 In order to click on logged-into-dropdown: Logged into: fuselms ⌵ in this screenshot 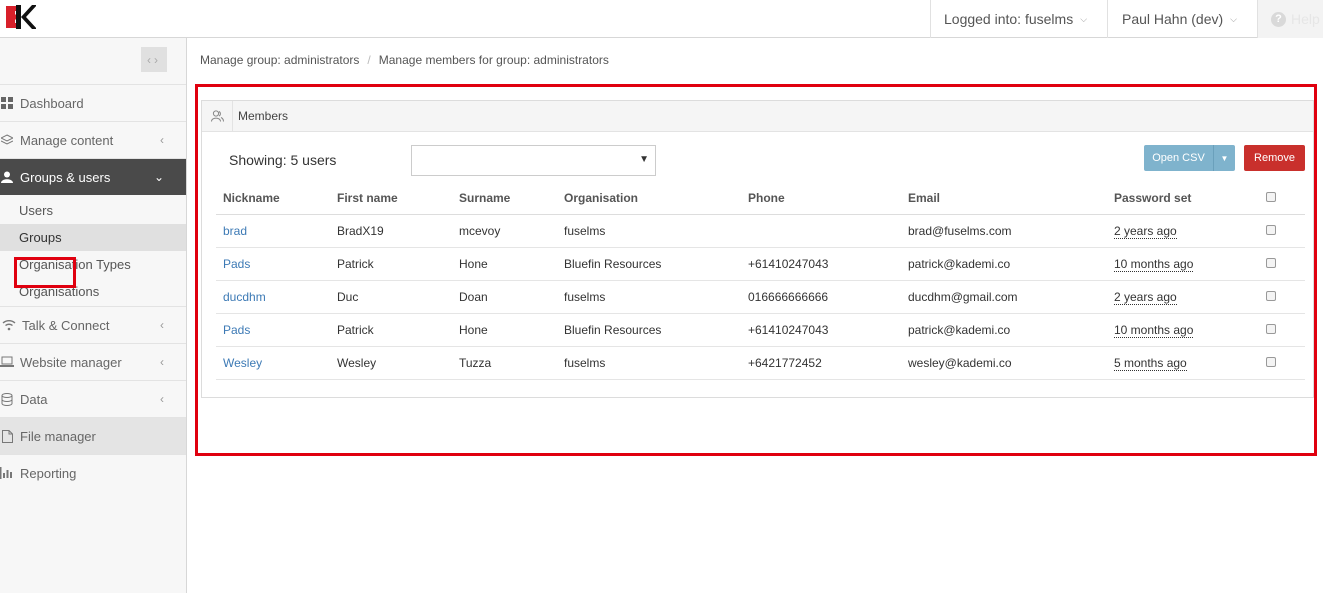, I will do `click(1018, 19)`.